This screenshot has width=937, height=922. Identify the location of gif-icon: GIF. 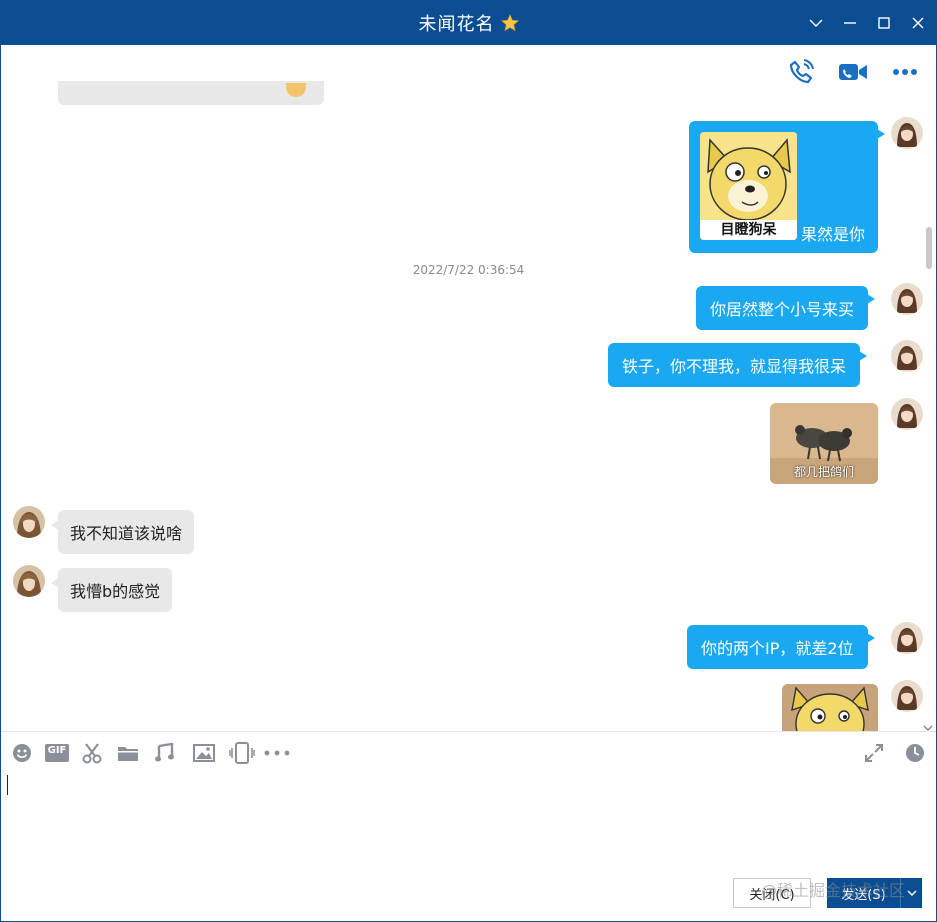
(57, 753).